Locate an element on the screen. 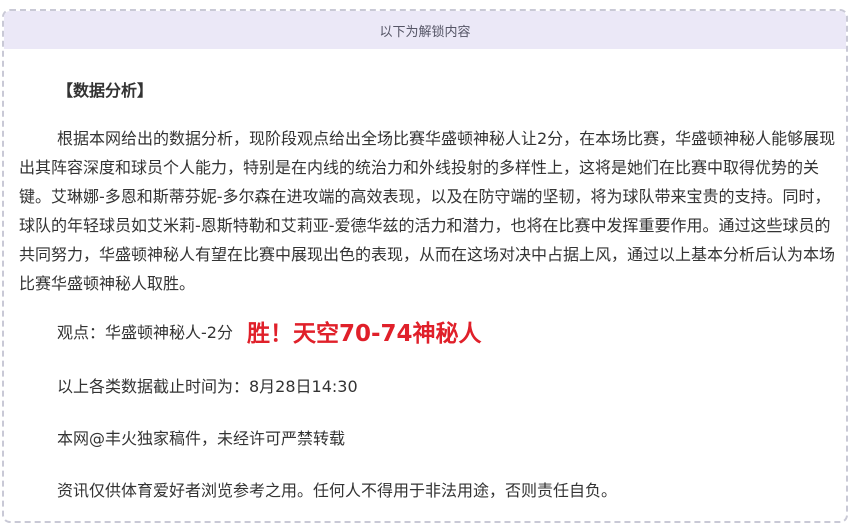 The image size is (854, 527). disclaimer-notice: 资讯仅供体育爱好者浏览参考之用。任何人不得用于非法用途，否则责任自负。 is located at coordinates (337, 490).